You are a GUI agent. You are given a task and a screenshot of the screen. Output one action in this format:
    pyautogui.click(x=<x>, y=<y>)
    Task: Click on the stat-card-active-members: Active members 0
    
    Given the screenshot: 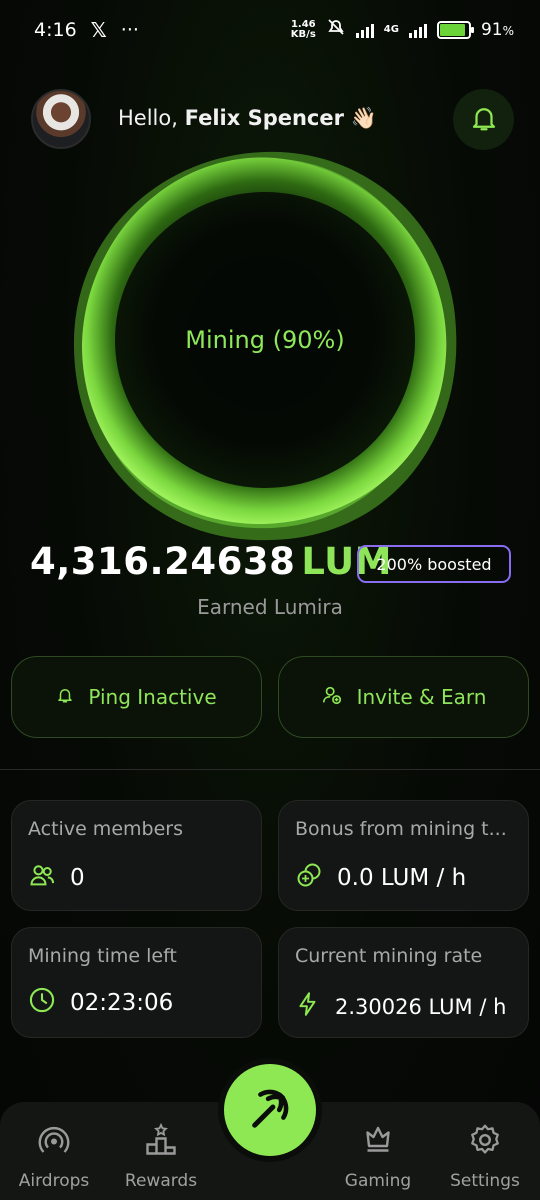 What is the action you would take?
    pyautogui.click(x=136, y=855)
    